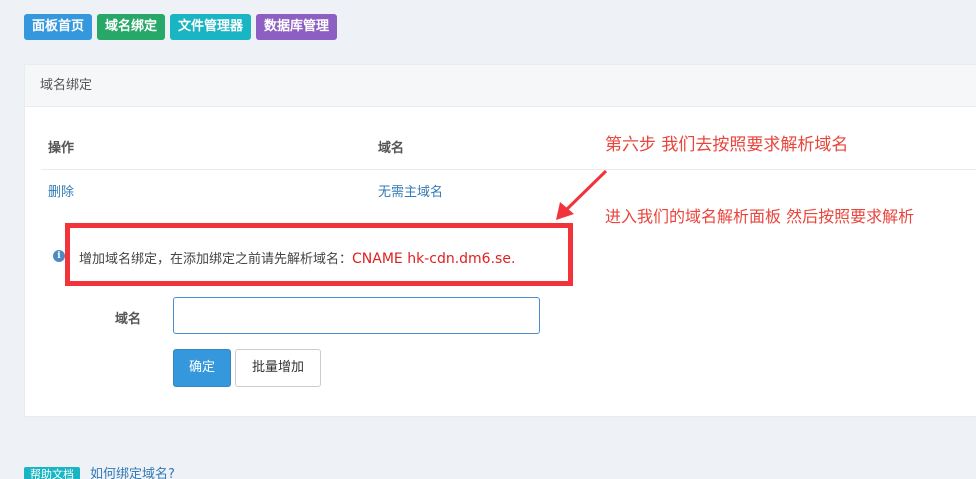 This screenshot has height=479, width=976. Describe the element at coordinates (202, 368) in the screenshot. I see `confirm-button: 确定` at that location.